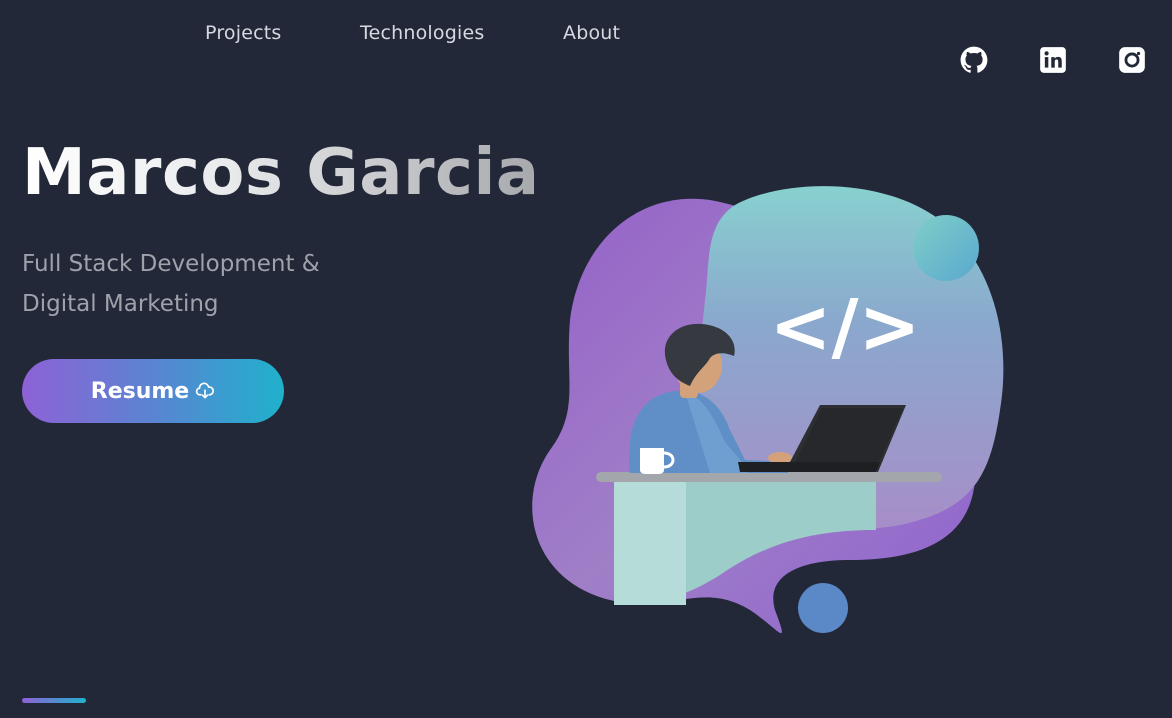  What do you see at coordinates (422, 33) in the screenshot?
I see `nav-link-technologies: Technologies` at bounding box center [422, 33].